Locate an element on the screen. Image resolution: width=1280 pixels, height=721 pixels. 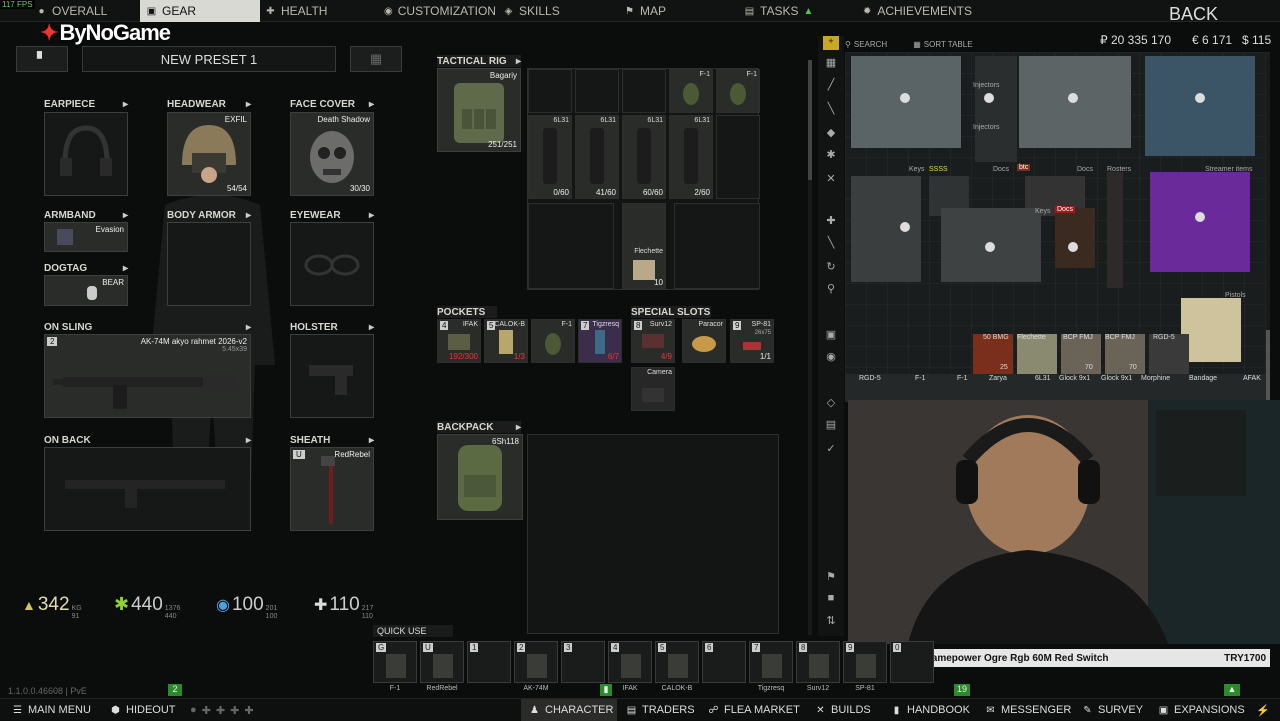
rig-item-ammo: Flechette 10 is located at coordinates (644, 246).